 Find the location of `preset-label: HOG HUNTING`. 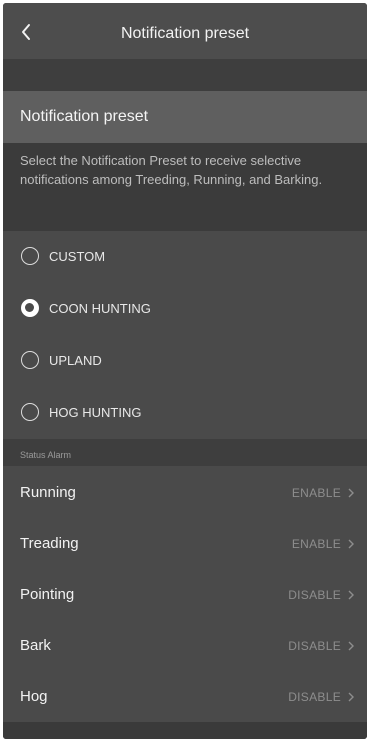

preset-label: HOG HUNTING is located at coordinates (95, 412).